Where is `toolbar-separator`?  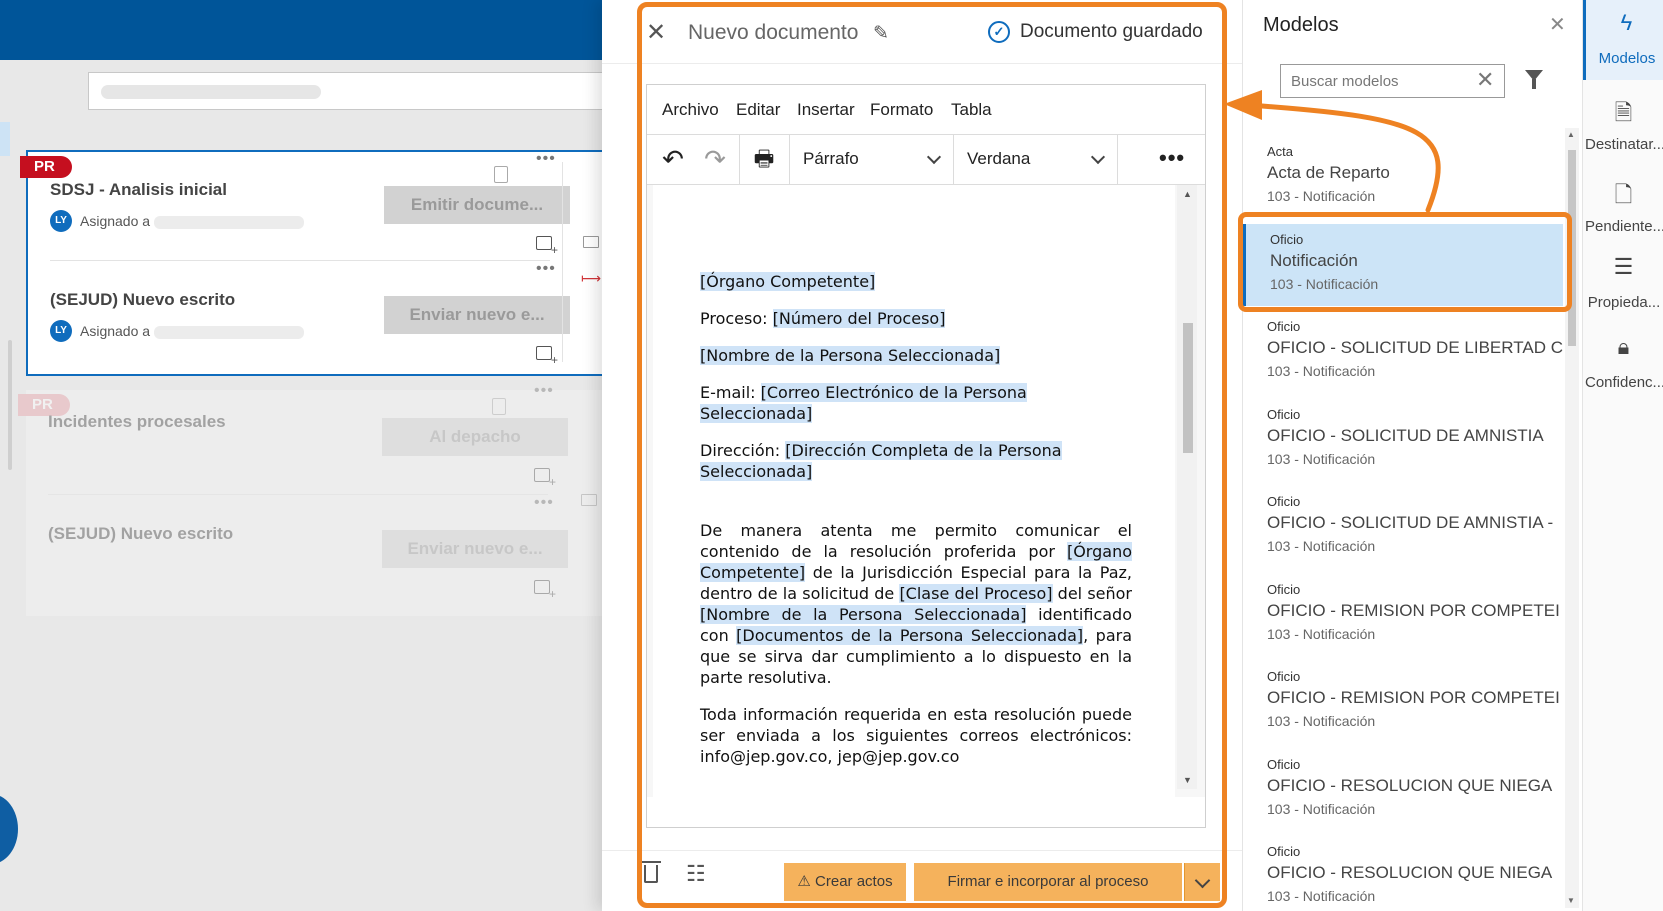 toolbar-separator is located at coordinates (739, 160).